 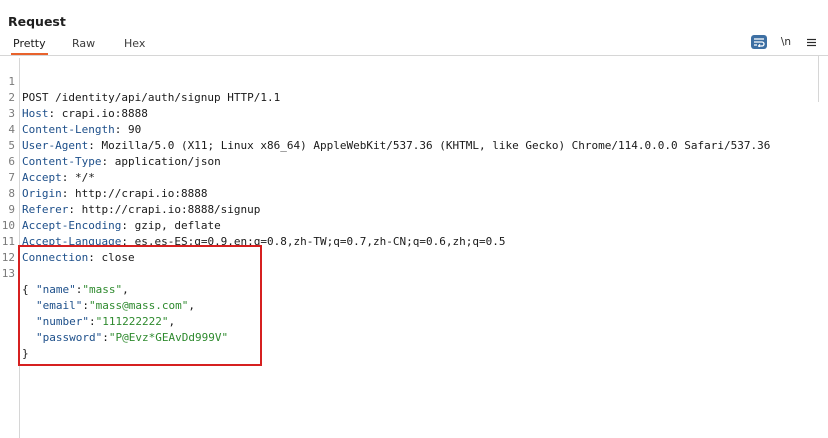 I want to click on hamburger-menu-icon, so click(x=811, y=42).